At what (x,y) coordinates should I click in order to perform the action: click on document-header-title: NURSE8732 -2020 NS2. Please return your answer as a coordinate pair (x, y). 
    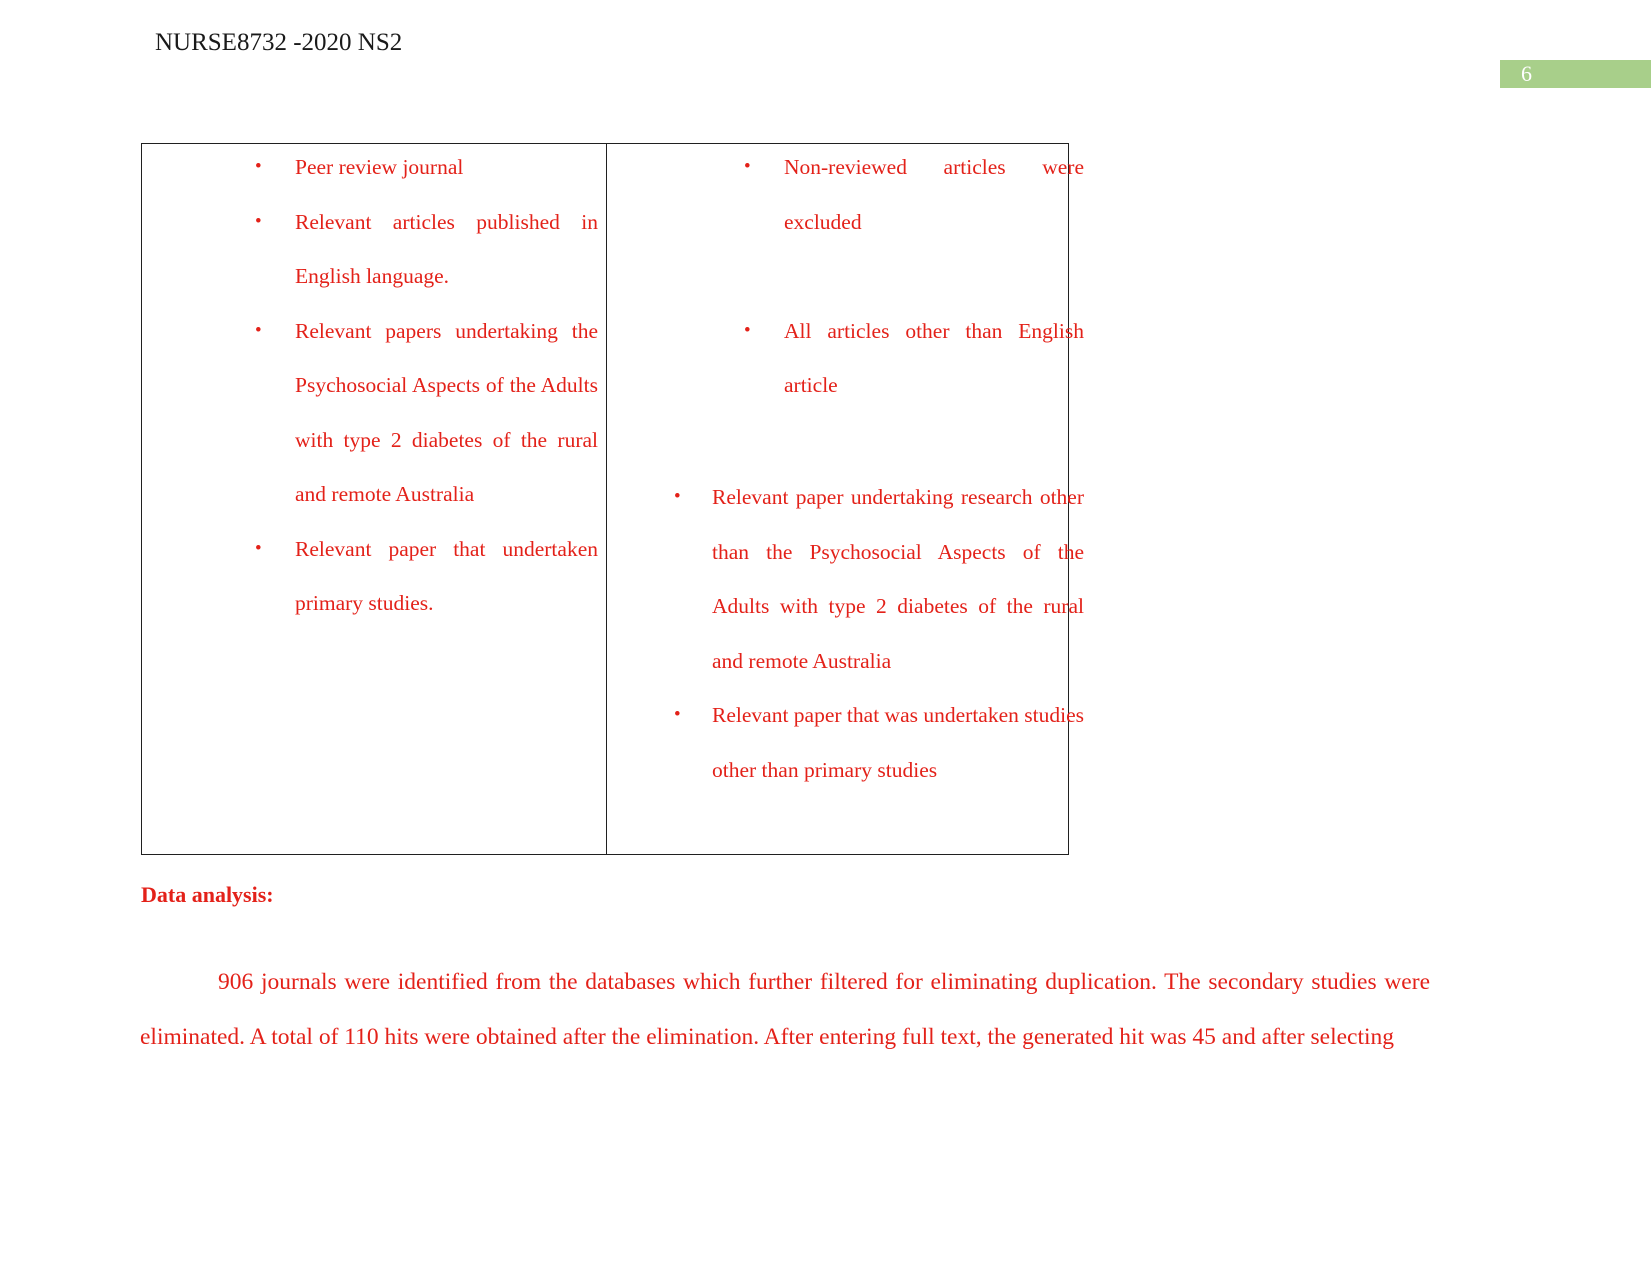
    Looking at the image, I should click on (279, 42).